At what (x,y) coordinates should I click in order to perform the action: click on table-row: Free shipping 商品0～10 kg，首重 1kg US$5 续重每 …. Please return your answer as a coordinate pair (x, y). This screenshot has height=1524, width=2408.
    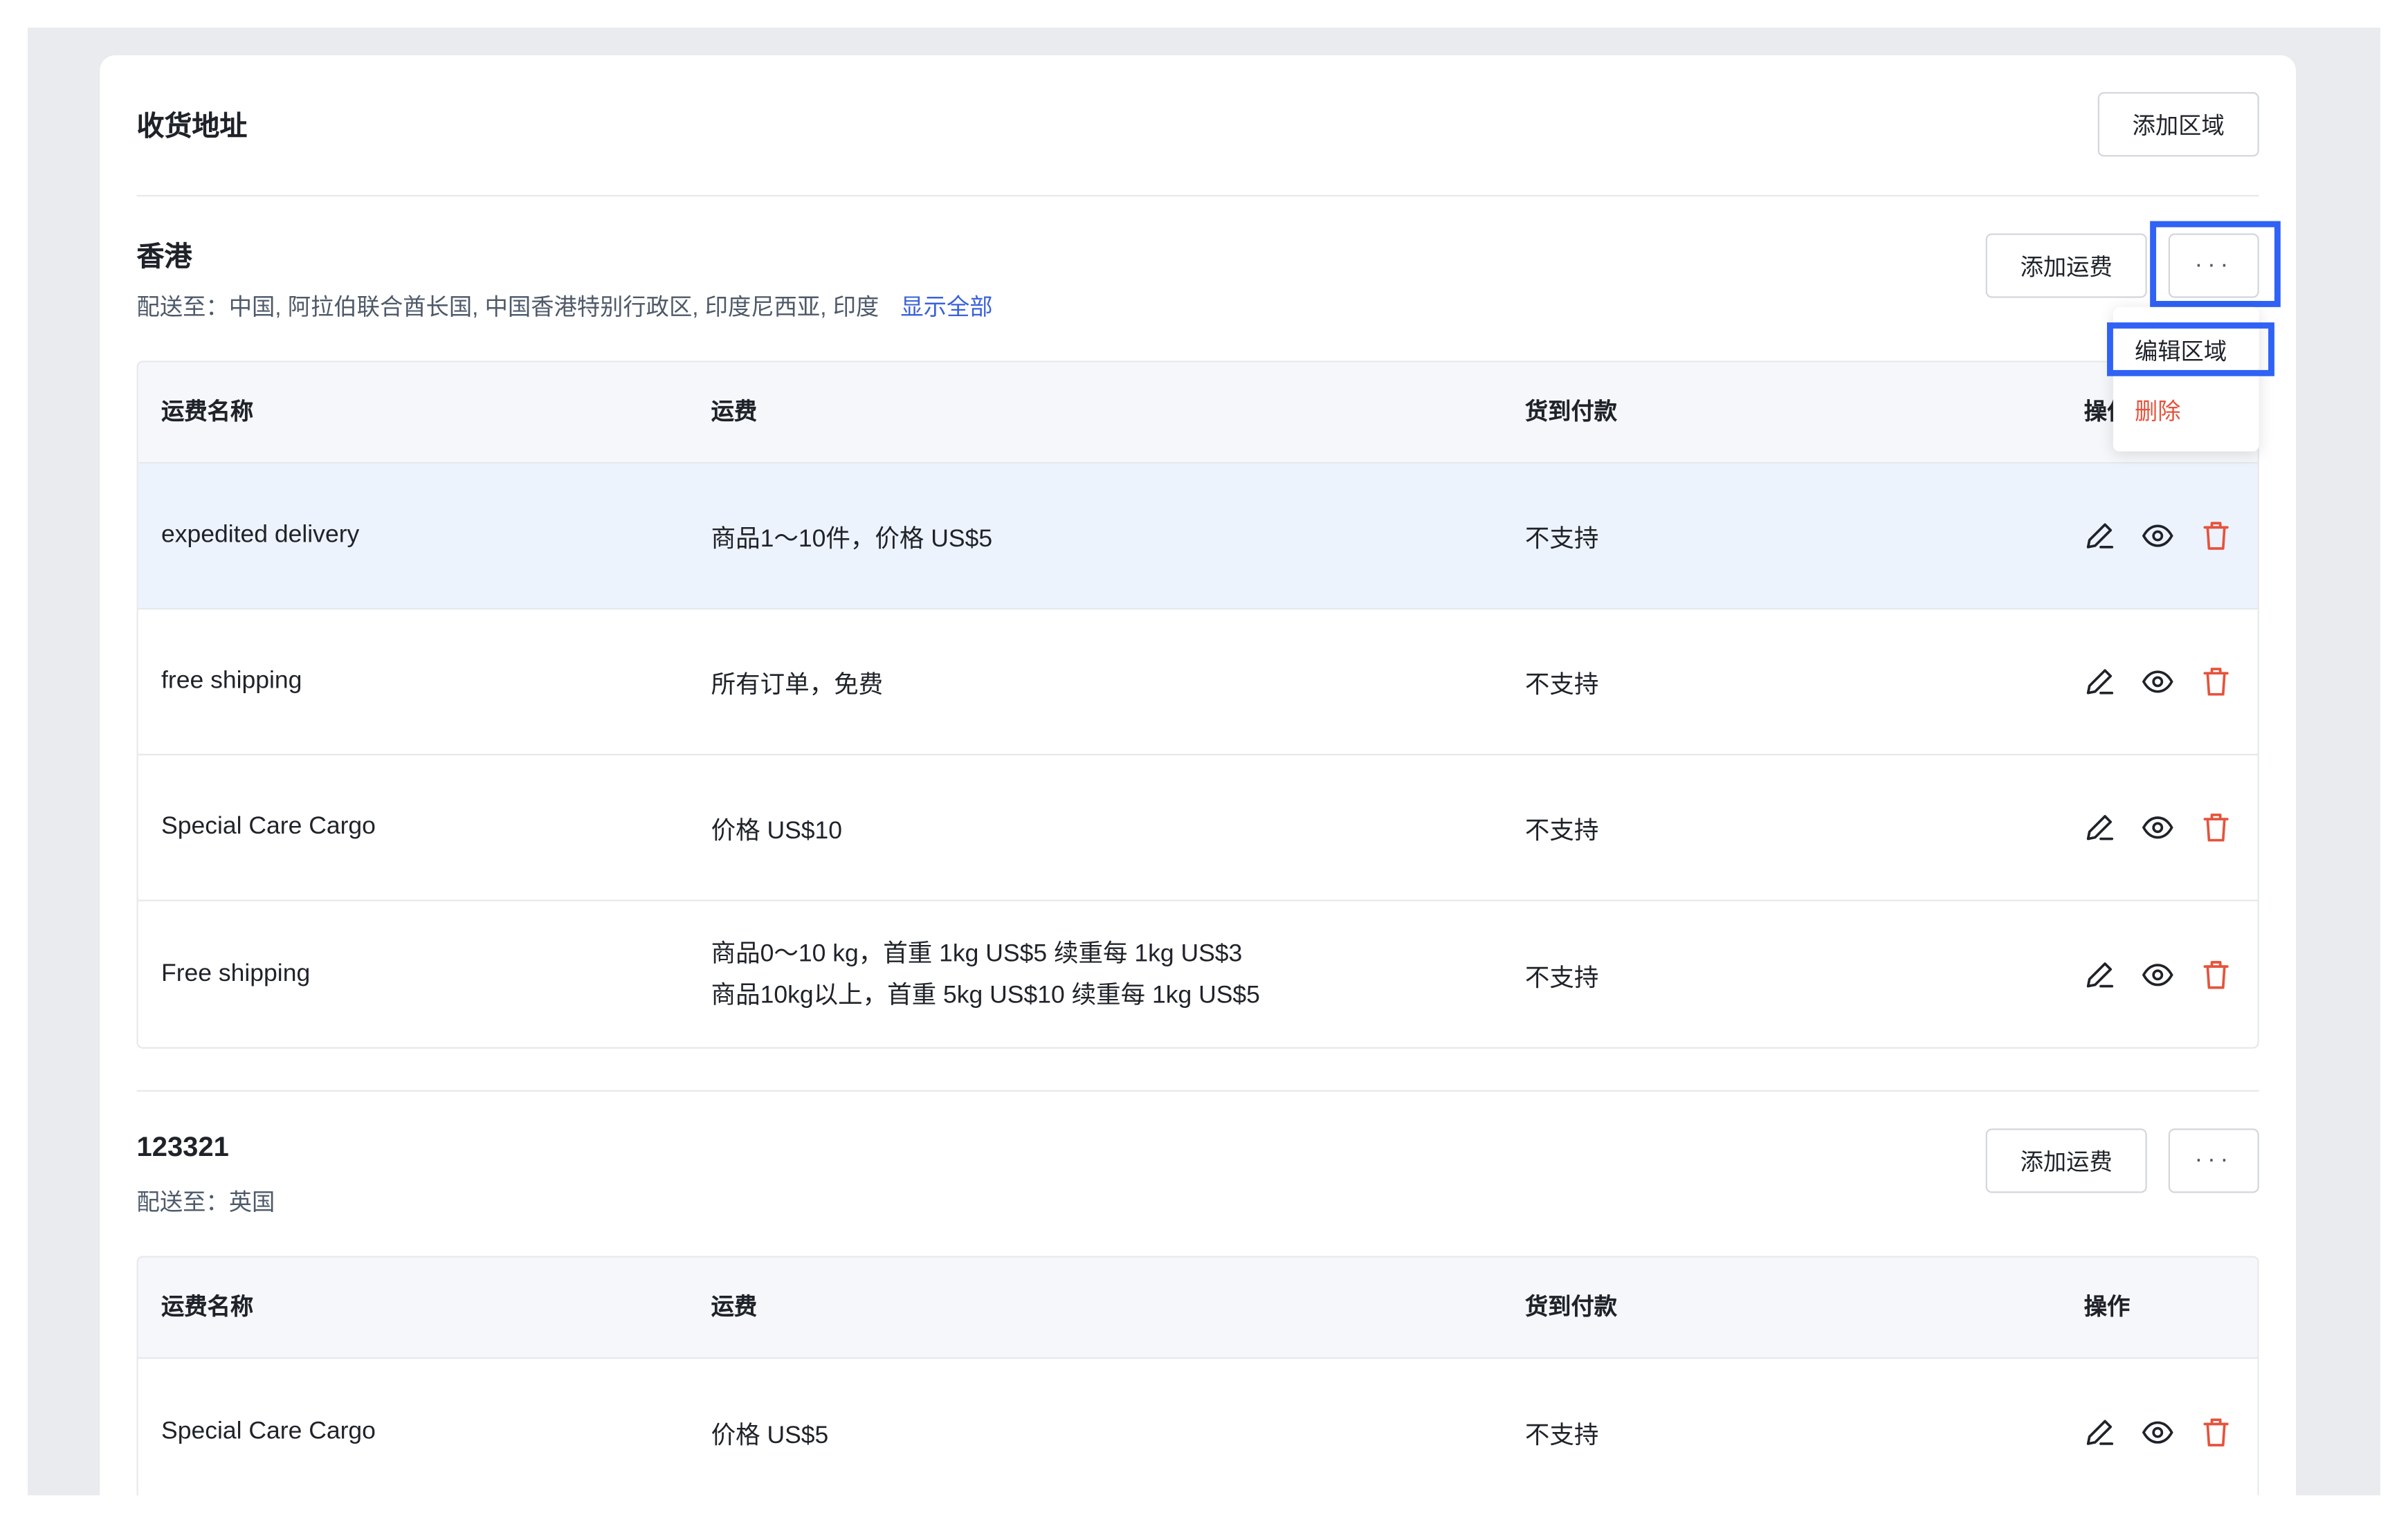
    Looking at the image, I should click on (1198, 974).